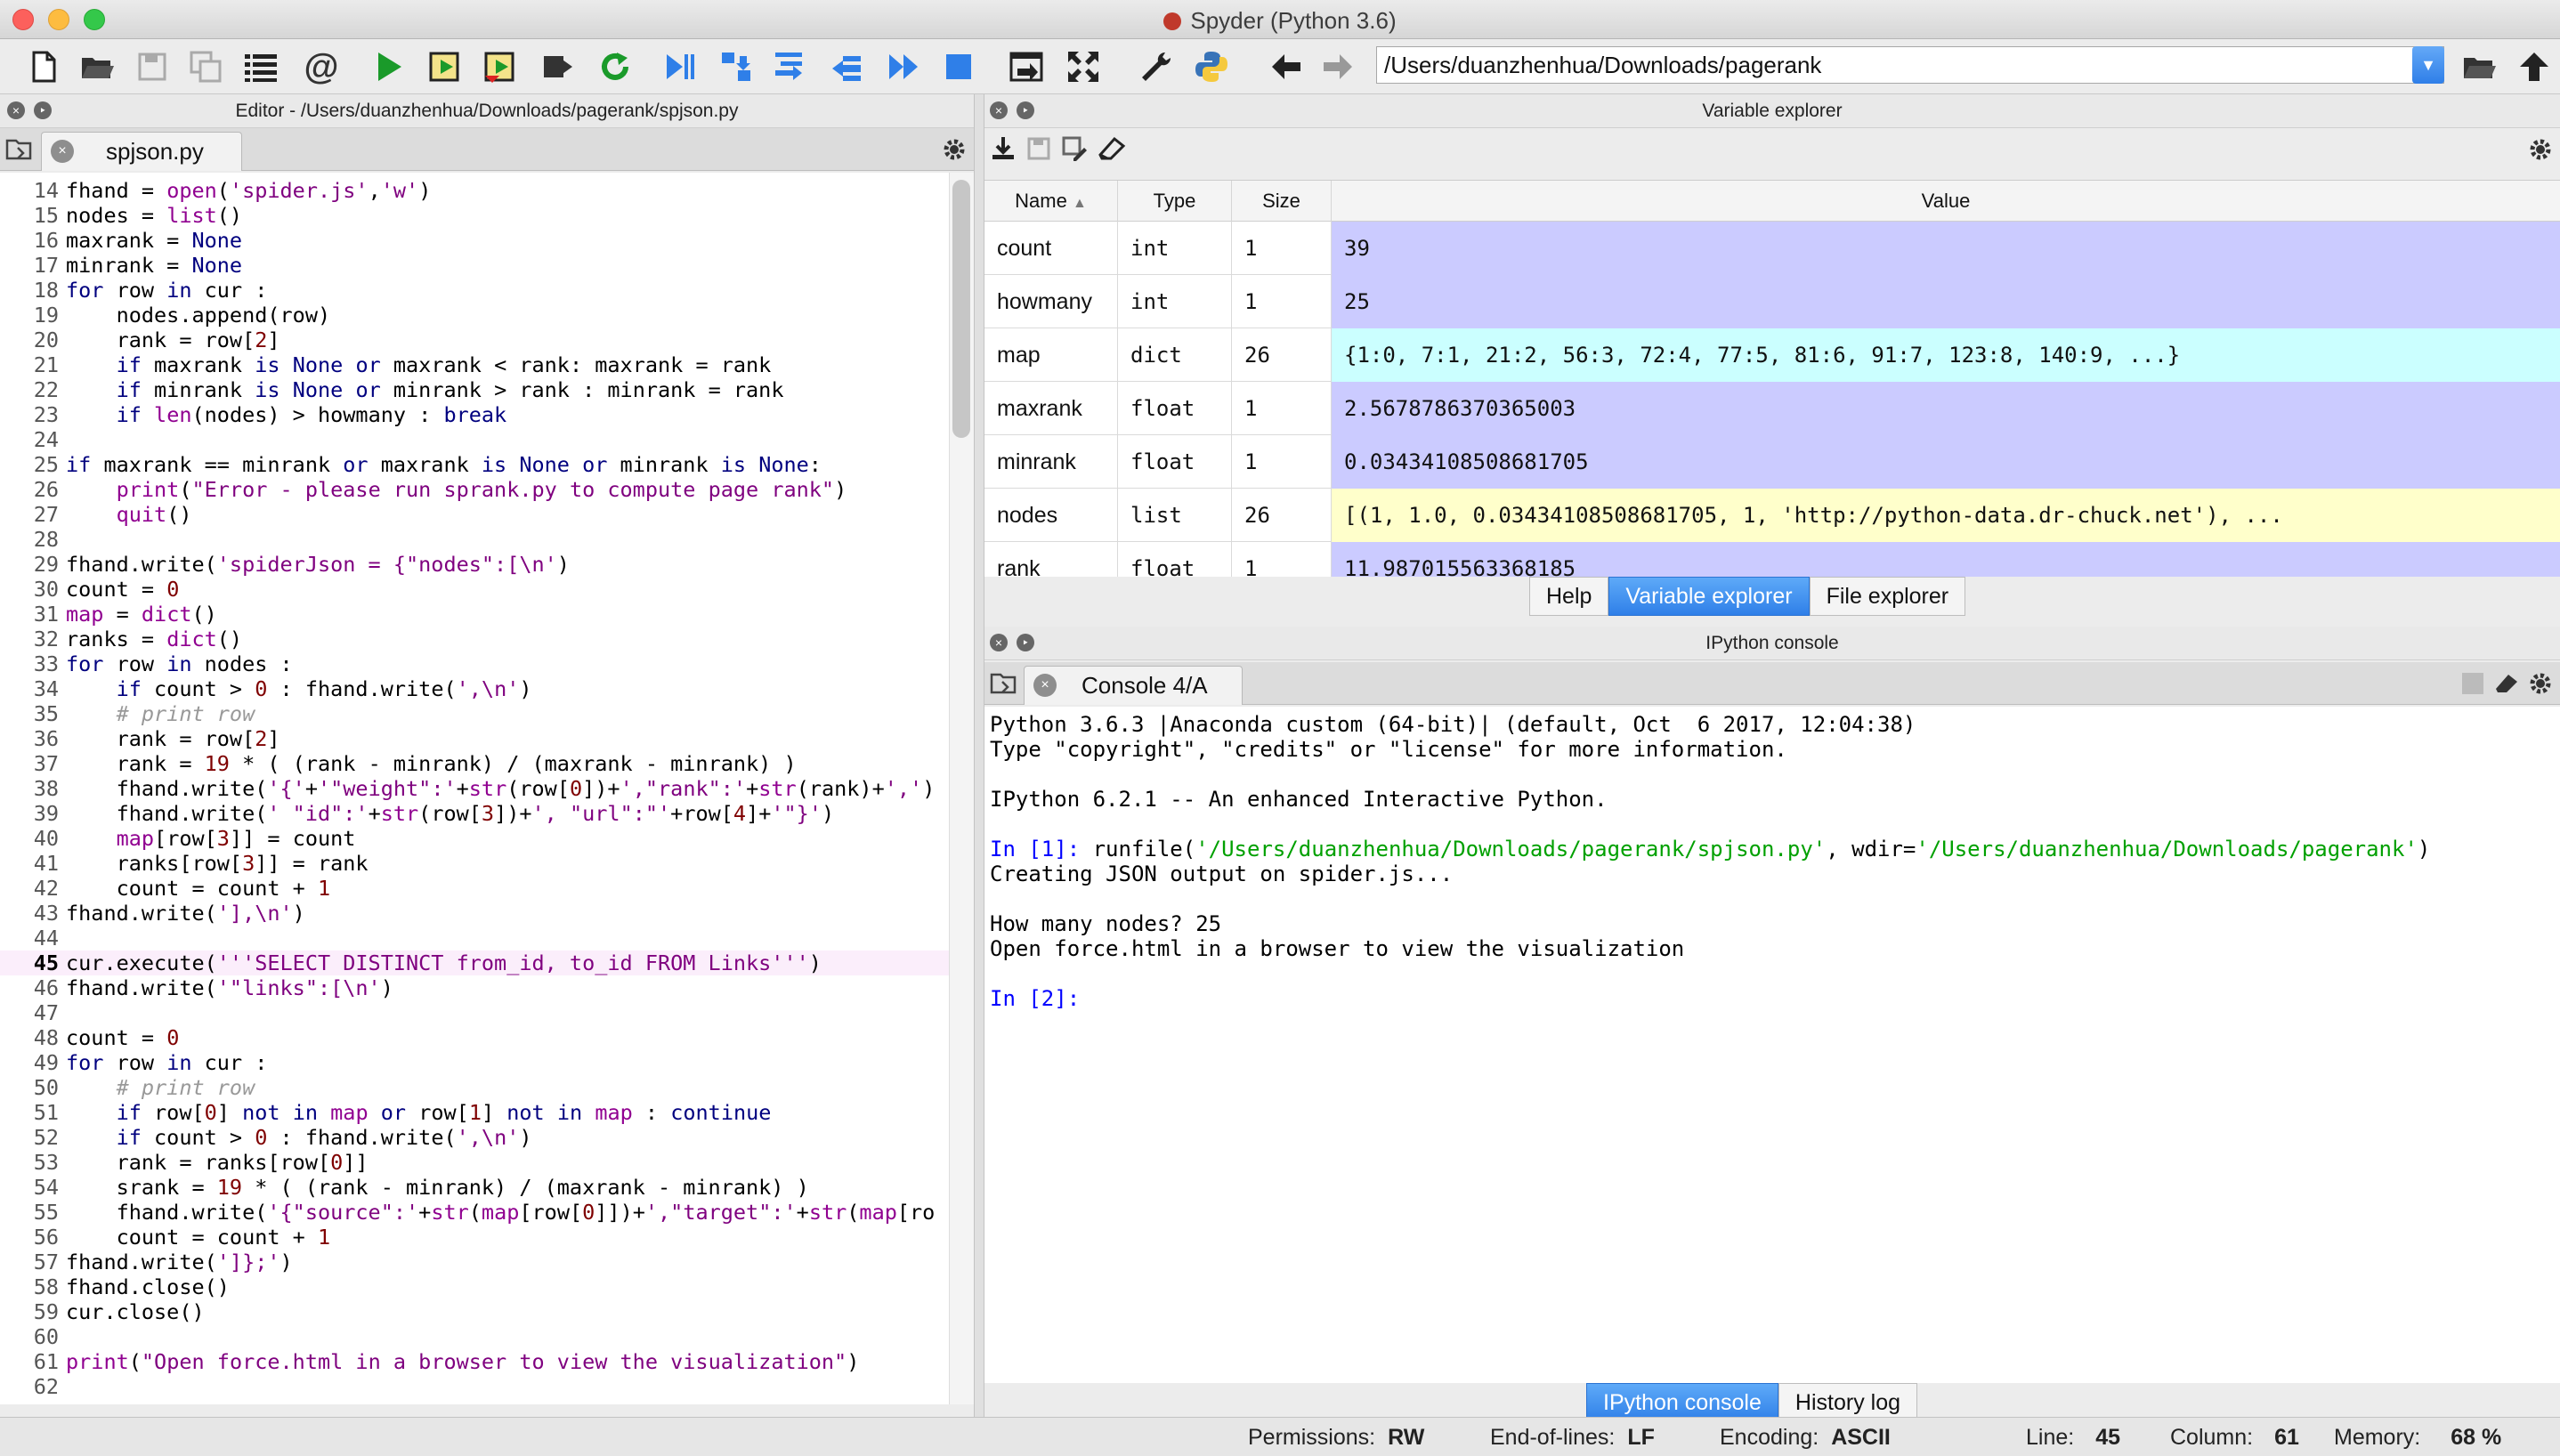  What do you see at coordinates (475, 863) in the screenshot?
I see `code-line: 41 ranks[row[3]] = rank` at bounding box center [475, 863].